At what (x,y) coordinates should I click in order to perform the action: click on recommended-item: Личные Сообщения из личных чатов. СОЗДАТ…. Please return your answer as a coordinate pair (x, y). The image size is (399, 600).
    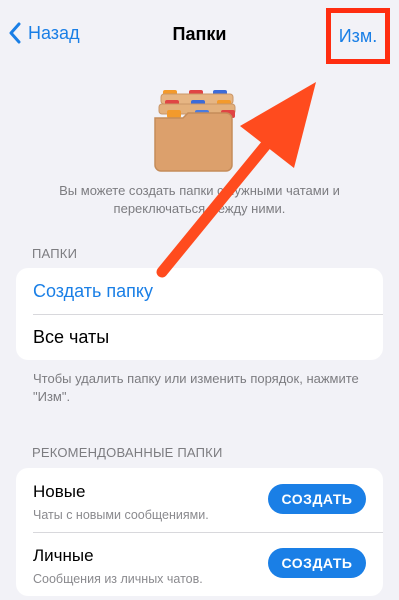
    Looking at the image, I should click on (199, 564).